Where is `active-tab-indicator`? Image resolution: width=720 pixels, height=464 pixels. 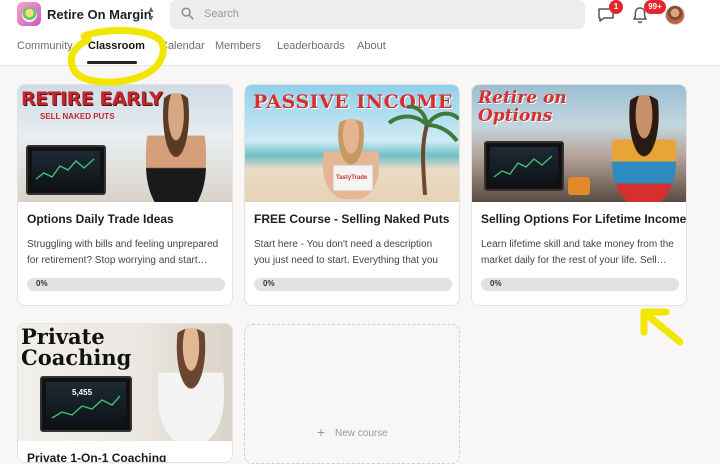
active-tab-indicator is located at coordinates (112, 62).